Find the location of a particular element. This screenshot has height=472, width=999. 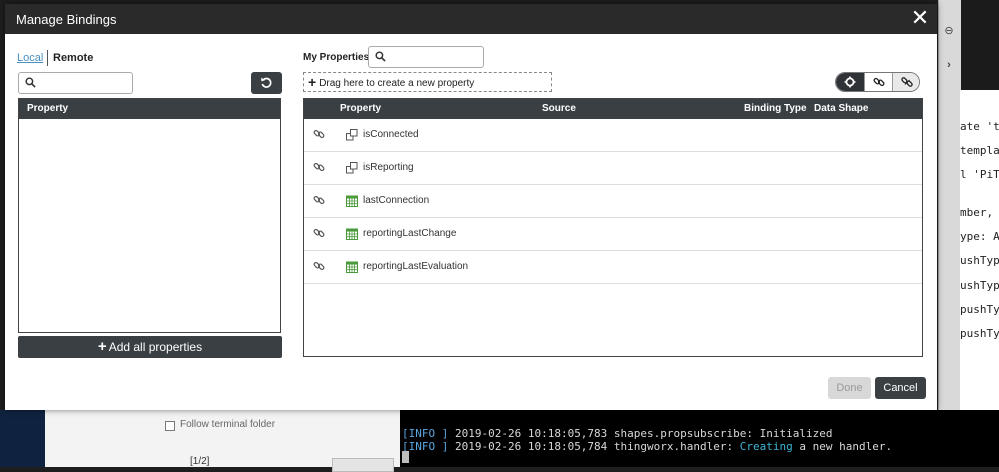

local-table-header: Property is located at coordinates (149, 109).